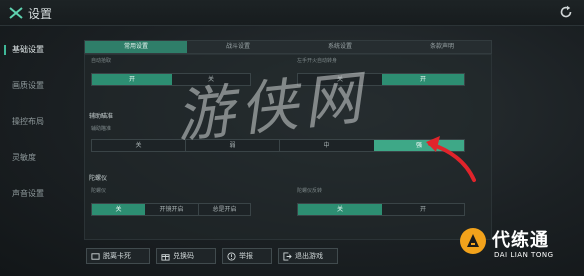 The image size is (584, 276). I want to click on brand-emblem-icon, so click(473, 241).